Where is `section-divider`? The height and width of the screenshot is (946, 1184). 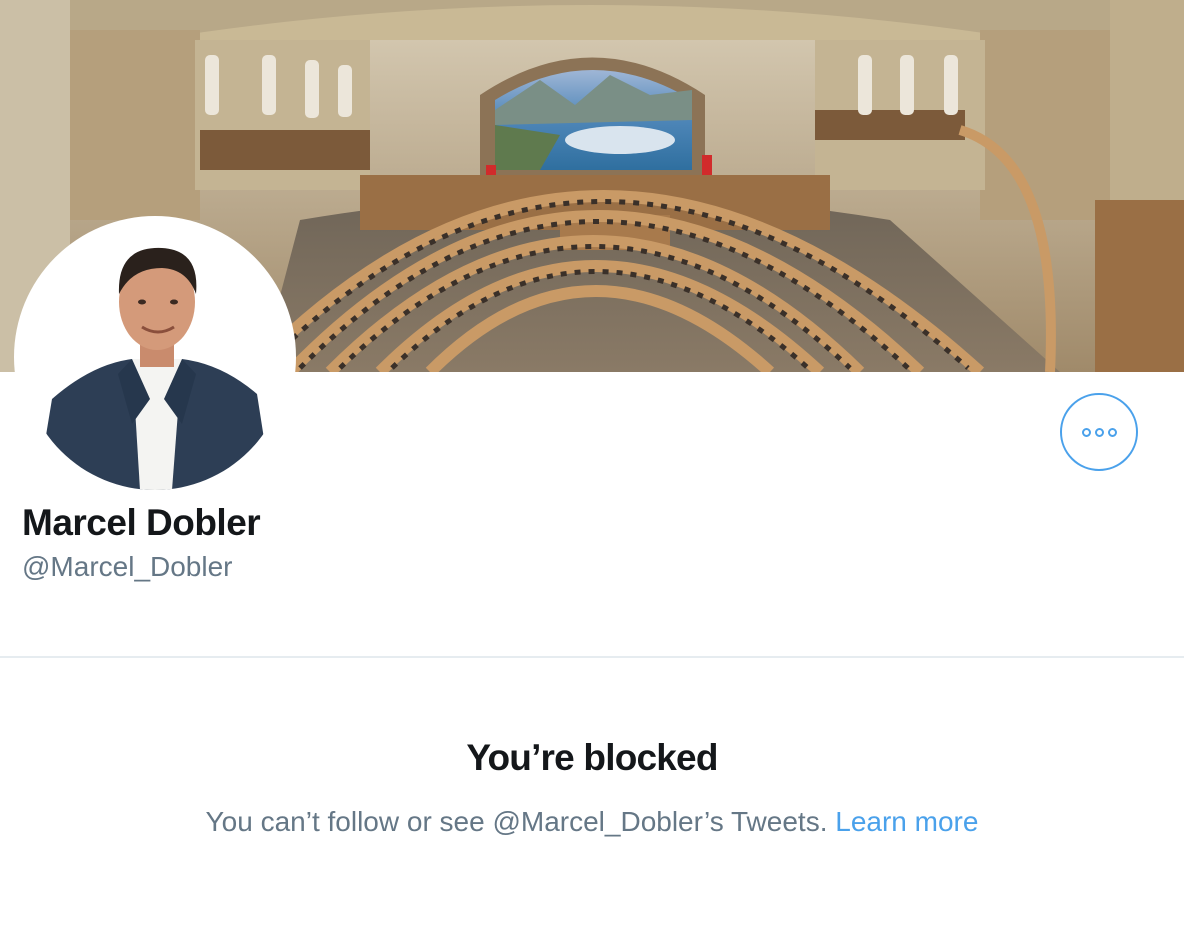
section-divider is located at coordinates (592, 657).